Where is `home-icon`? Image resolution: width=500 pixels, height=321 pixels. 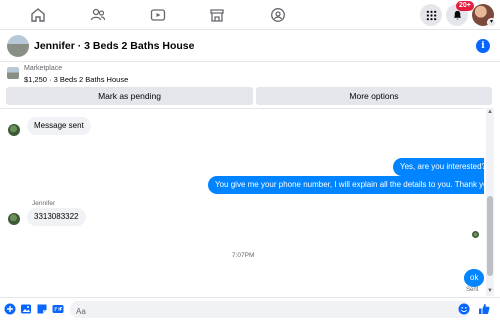 home-icon is located at coordinates (38, 15).